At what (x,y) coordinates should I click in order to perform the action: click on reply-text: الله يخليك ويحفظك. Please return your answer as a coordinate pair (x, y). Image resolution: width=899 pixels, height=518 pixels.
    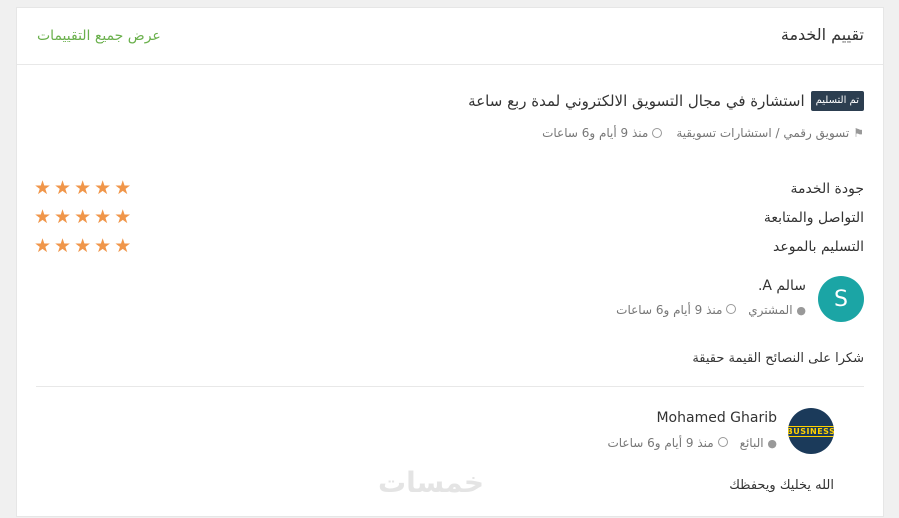
    Looking at the image, I should click on (781, 485).